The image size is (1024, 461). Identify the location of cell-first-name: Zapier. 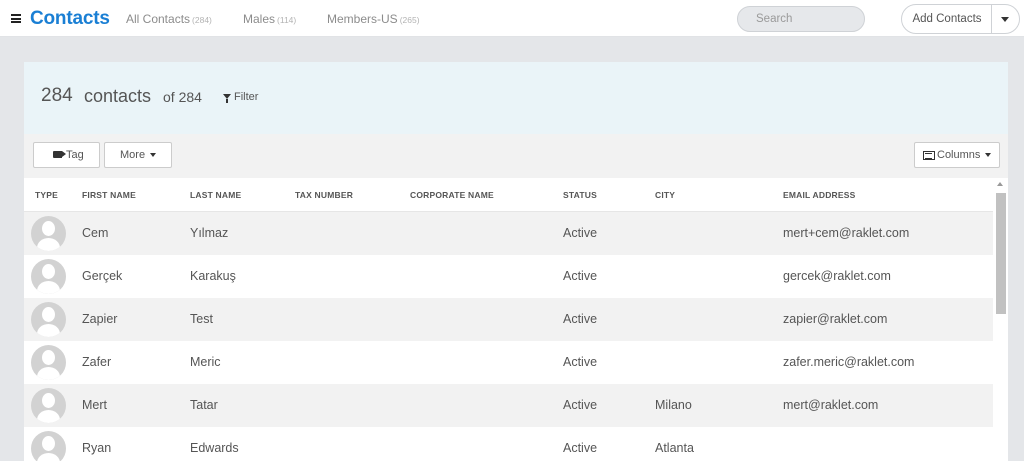
(100, 319).